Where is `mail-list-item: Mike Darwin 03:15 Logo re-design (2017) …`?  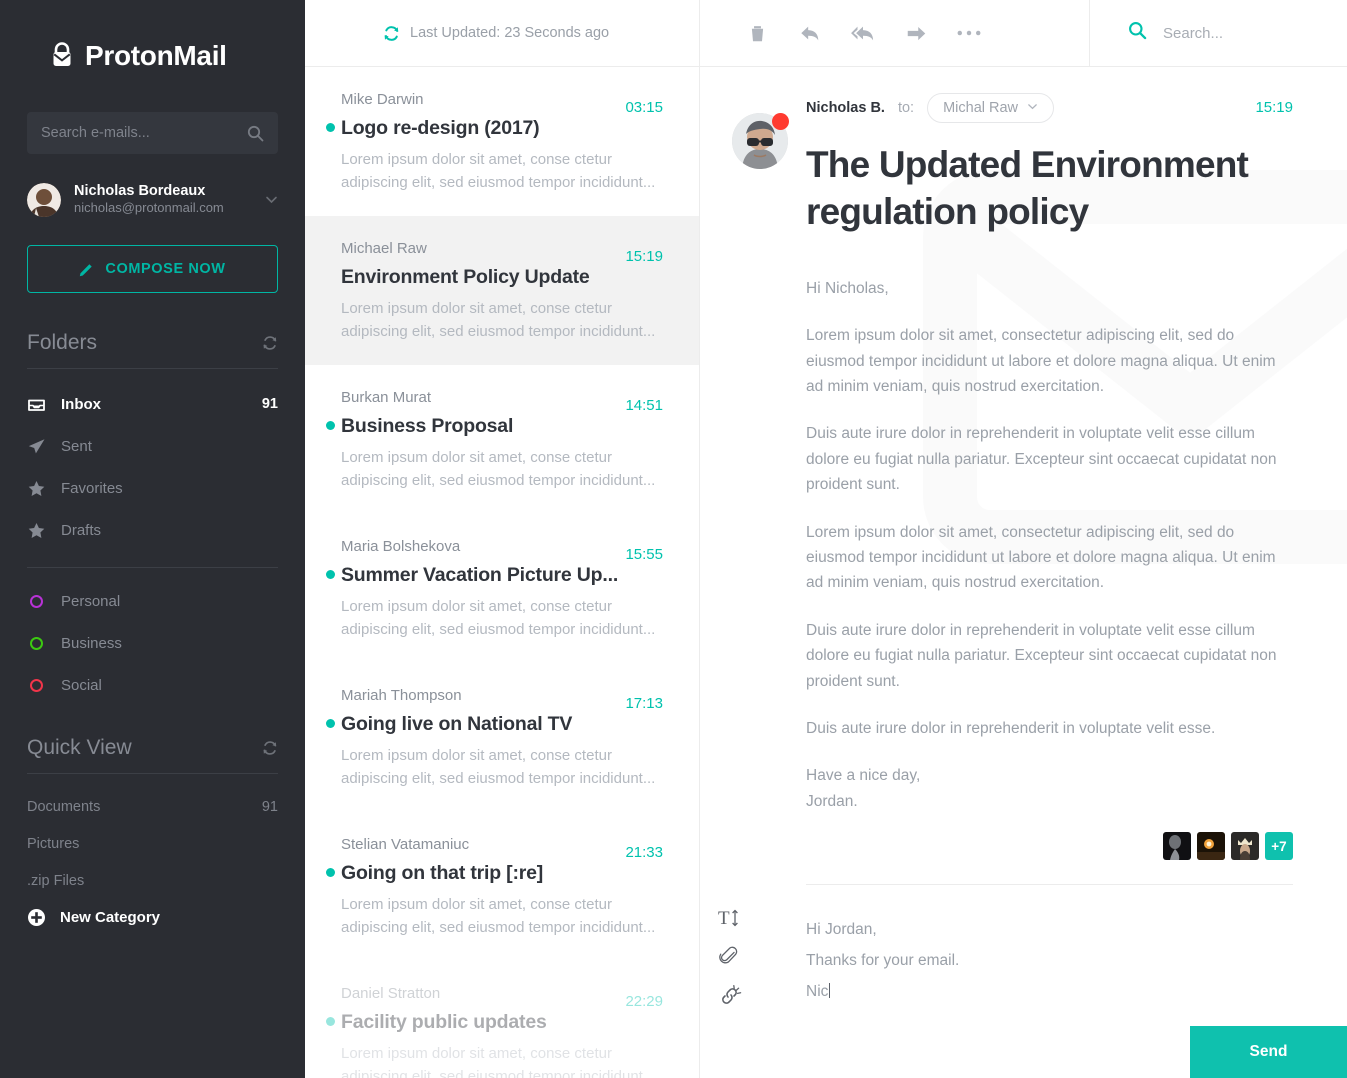
mail-list-item: Mike Darwin 03:15 Logo re-design (2017) … is located at coordinates (502, 141).